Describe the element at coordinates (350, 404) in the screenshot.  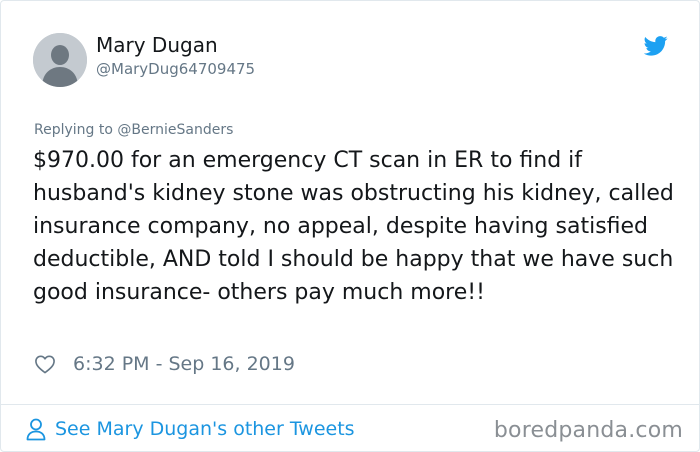
I see `divider` at that location.